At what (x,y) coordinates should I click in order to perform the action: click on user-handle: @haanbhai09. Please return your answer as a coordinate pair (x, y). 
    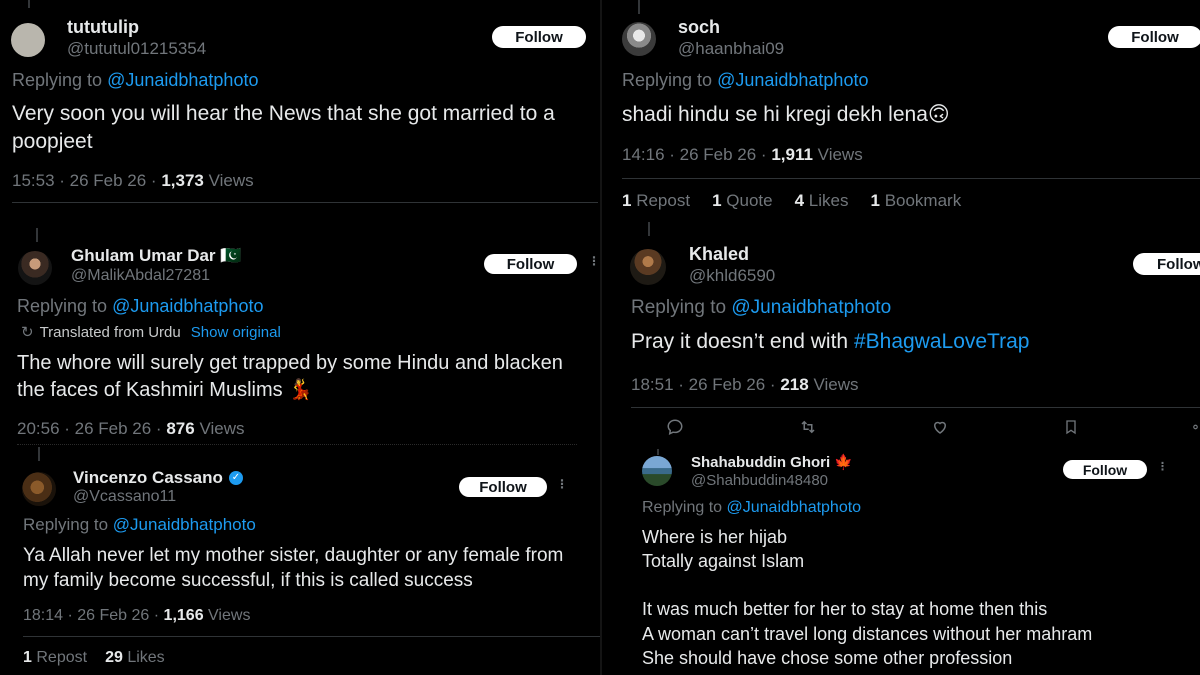
    Looking at the image, I should click on (731, 49).